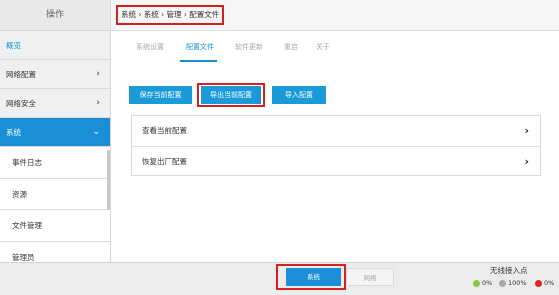 Image resolution: width=559 pixels, height=295 pixels. Describe the element at coordinates (21, 103) in the screenshot. I see `sidebar-item-label: 网络安全` at that location.